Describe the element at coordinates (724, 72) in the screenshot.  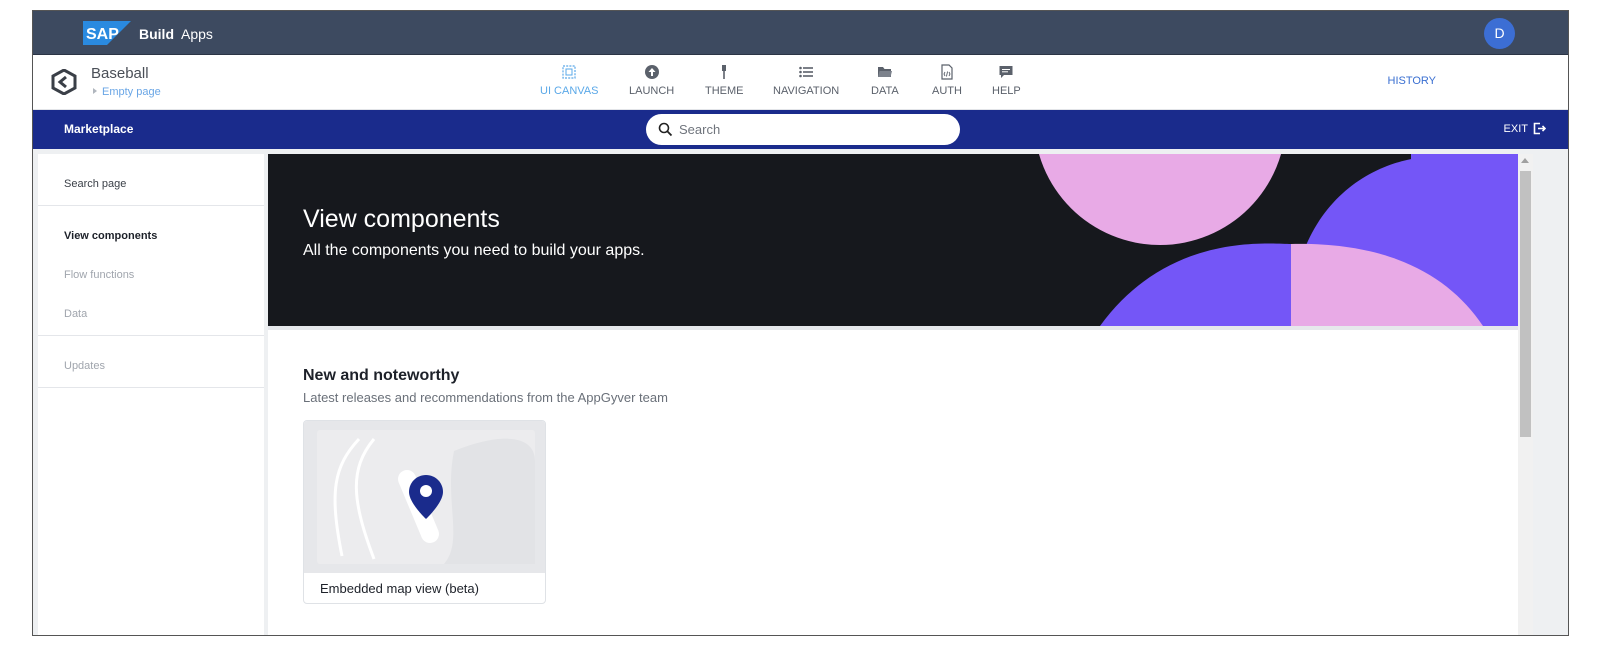
I see `theme-icon` at that location.